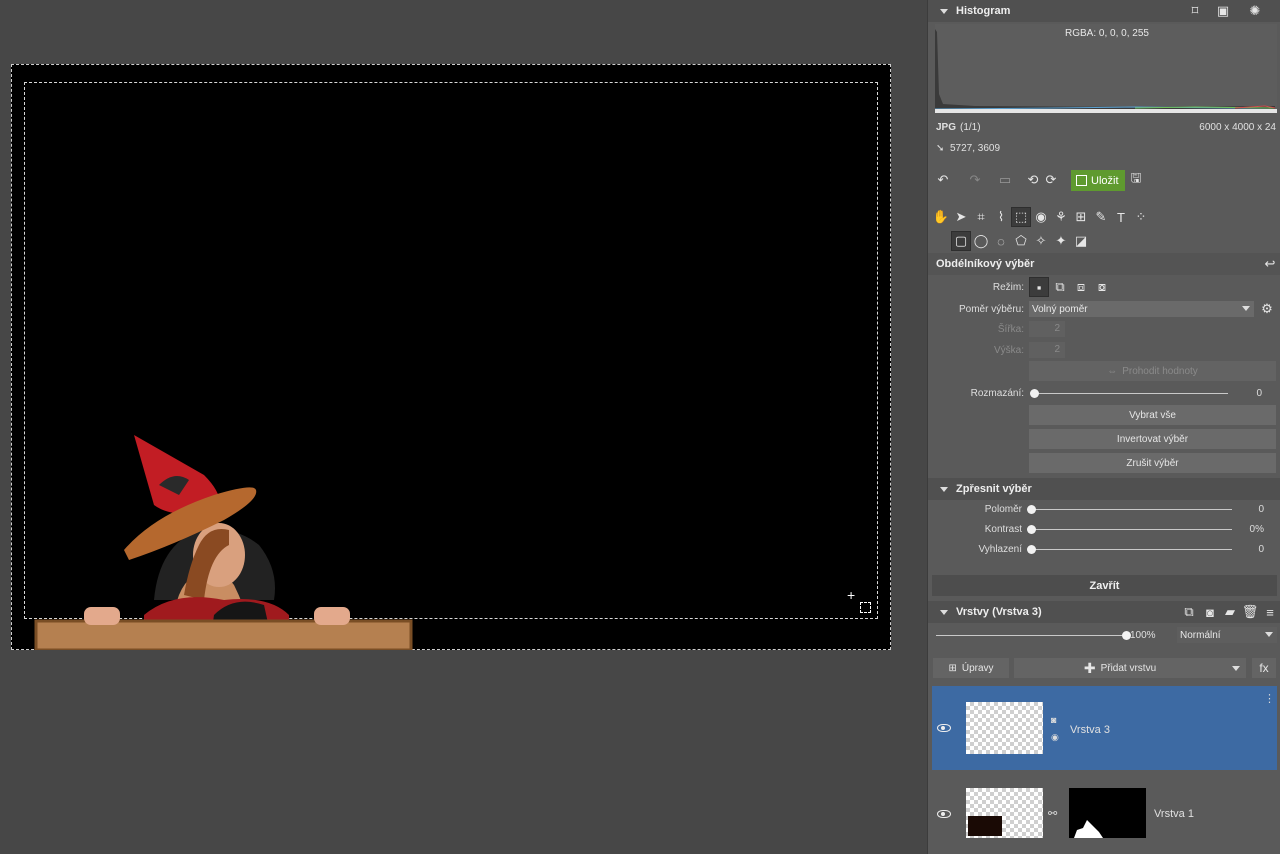 This screenshot has width=1280, height=854. I want to click on crosshair-cursor-icon: +, so click(851, 595).